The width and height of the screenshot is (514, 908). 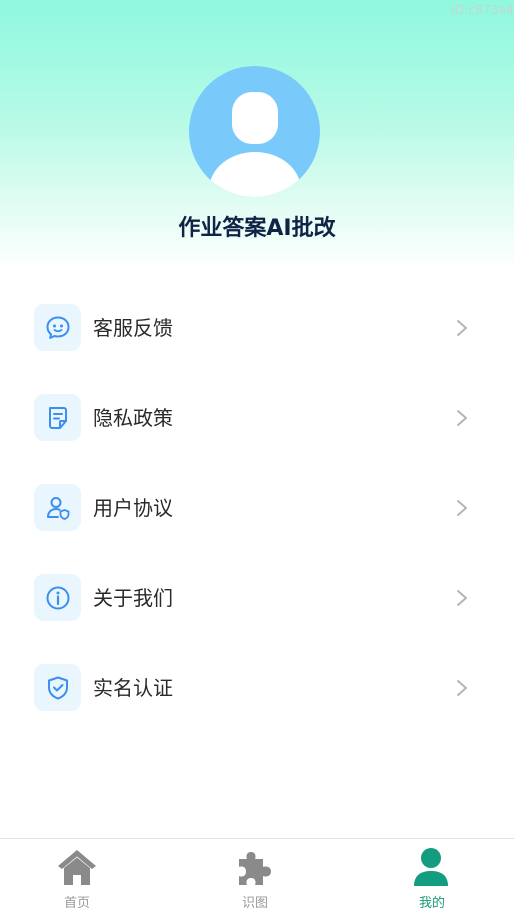 I want to click on menu-item-real-name-verification: 实名认证, so click(x=257, y=688).